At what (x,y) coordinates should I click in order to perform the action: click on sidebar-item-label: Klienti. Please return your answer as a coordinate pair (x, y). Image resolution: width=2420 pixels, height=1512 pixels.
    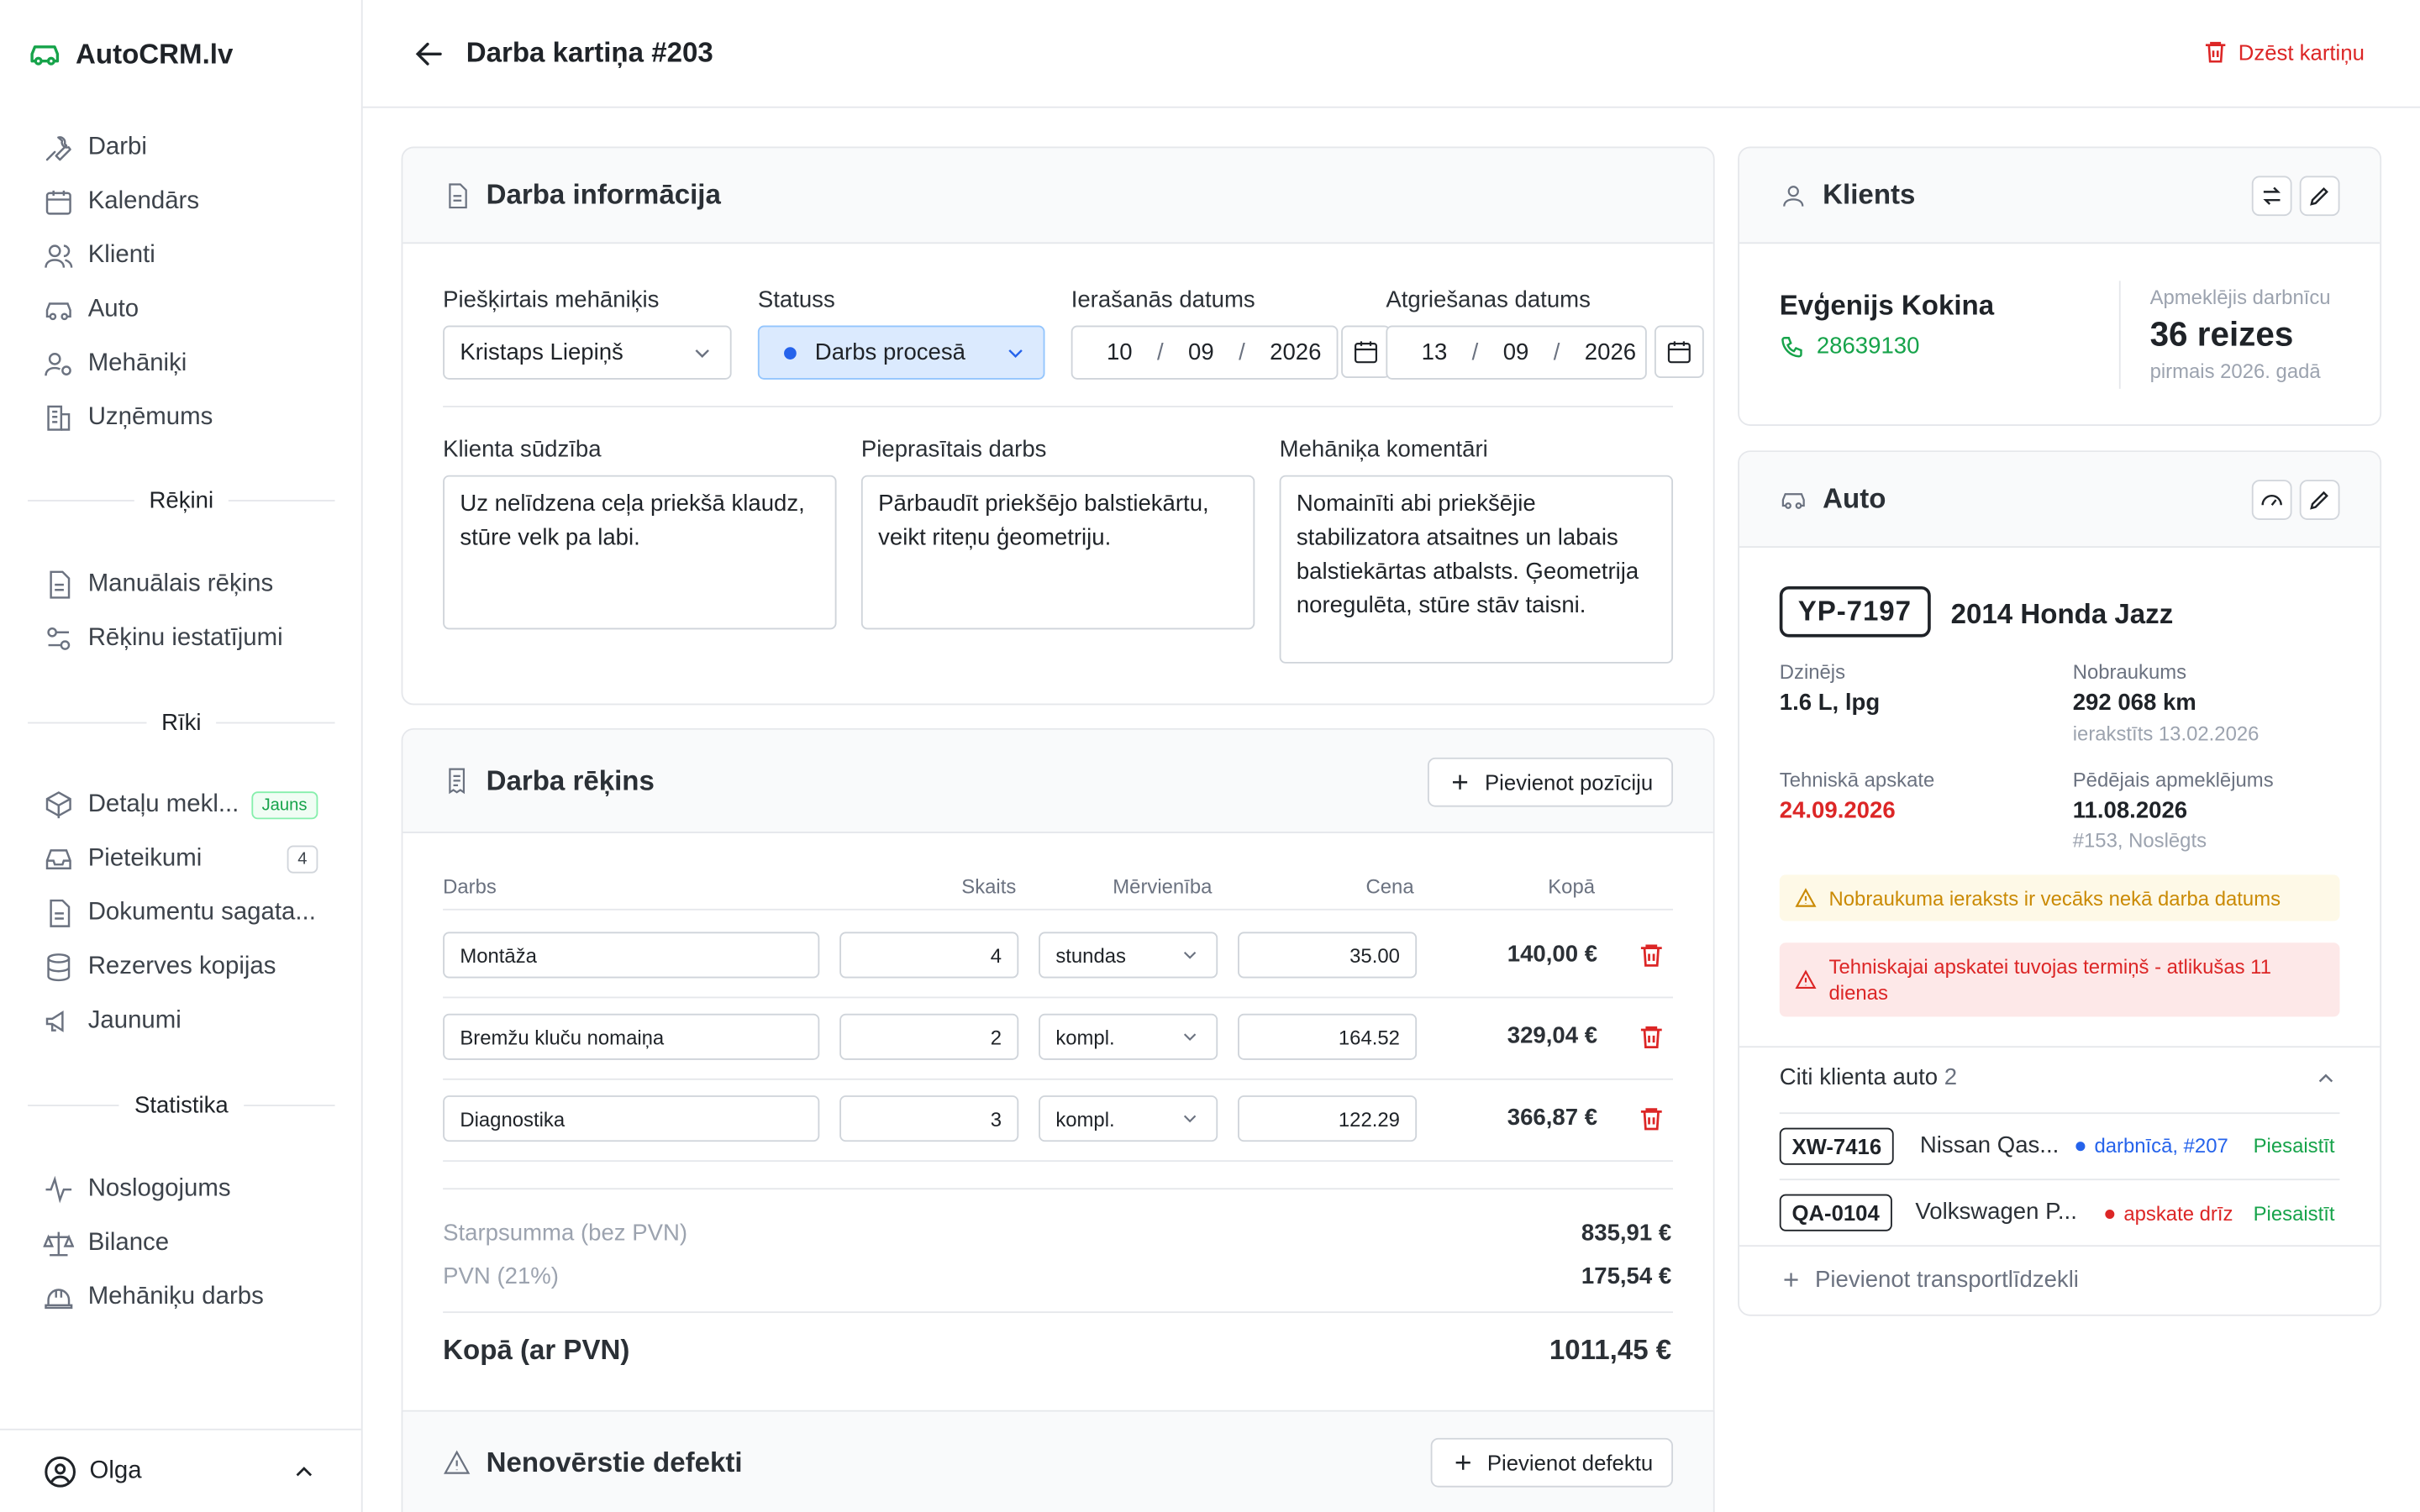
    Looking at the image, I should click on (121, 254).